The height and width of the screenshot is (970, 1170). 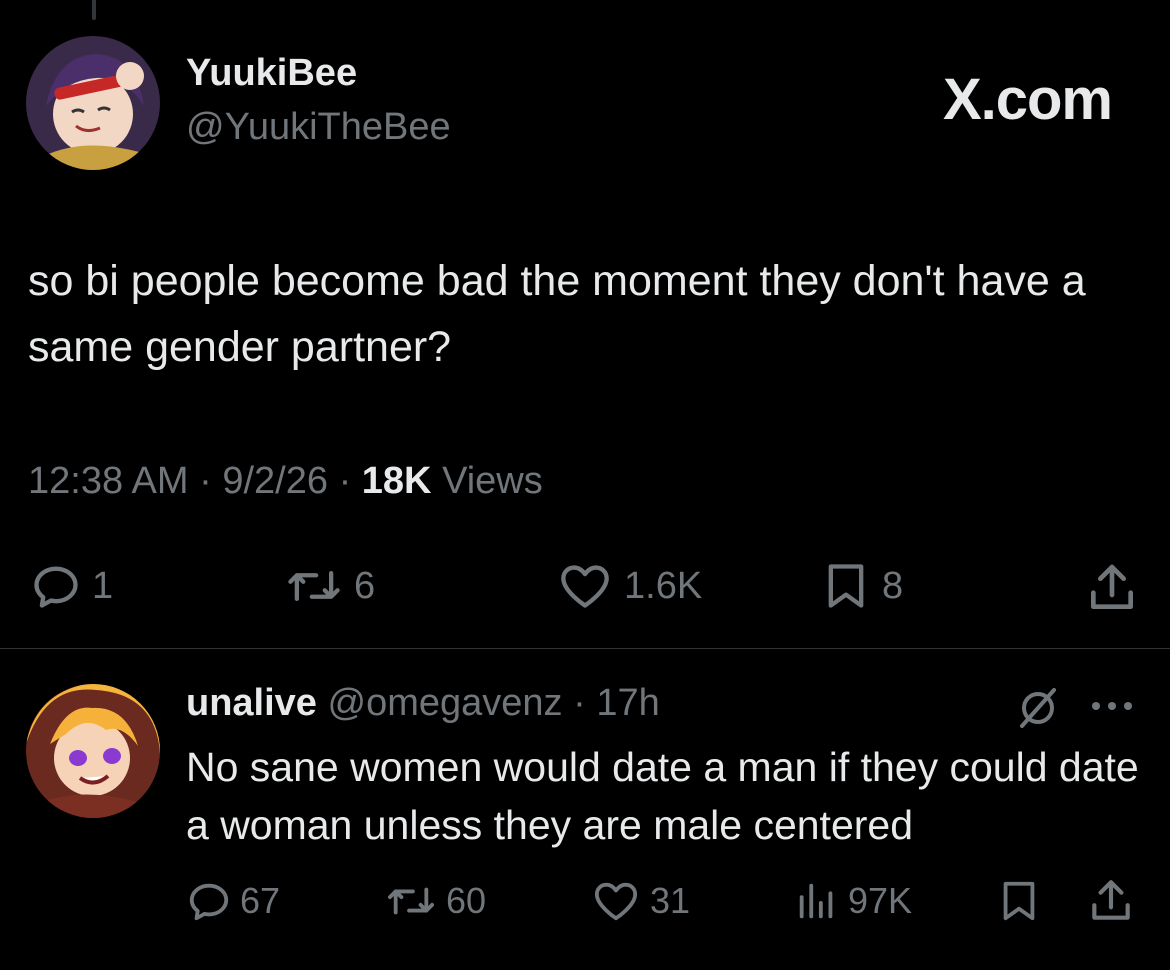 I want to click on reply-avatar, so click(x=93, y=751).